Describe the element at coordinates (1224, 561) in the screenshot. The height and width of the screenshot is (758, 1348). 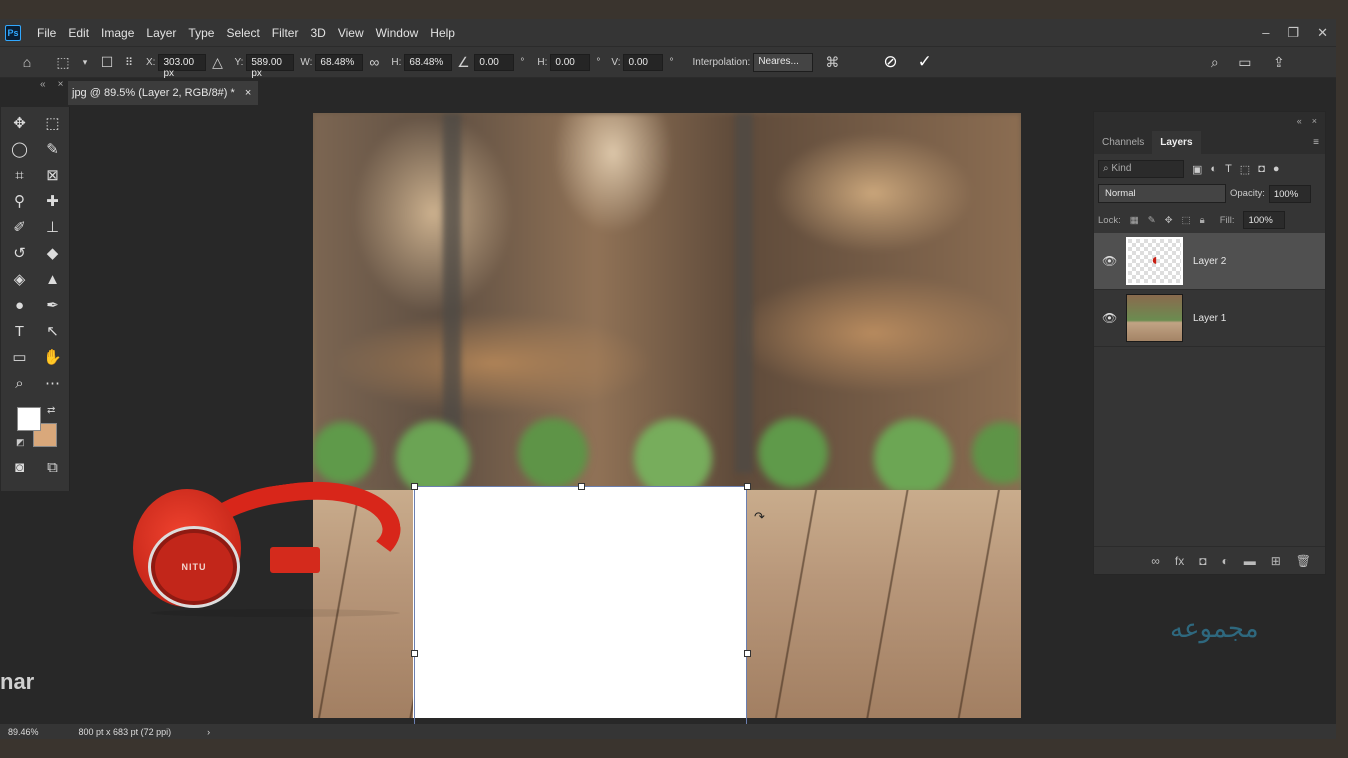
I see `adjustment-layer-icon: ◐` at that location.